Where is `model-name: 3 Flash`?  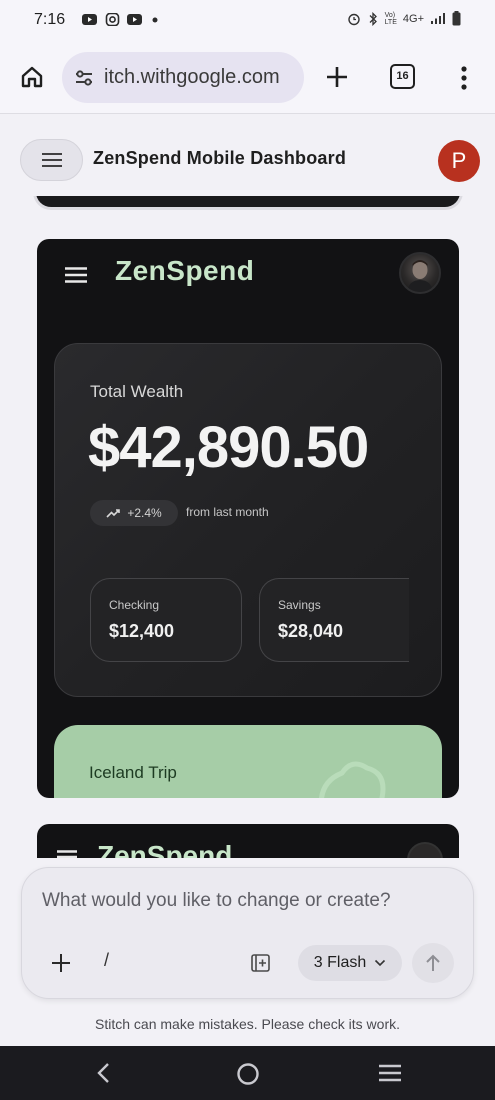 model-name: 3 Flash is located at coordinates (340, 962).